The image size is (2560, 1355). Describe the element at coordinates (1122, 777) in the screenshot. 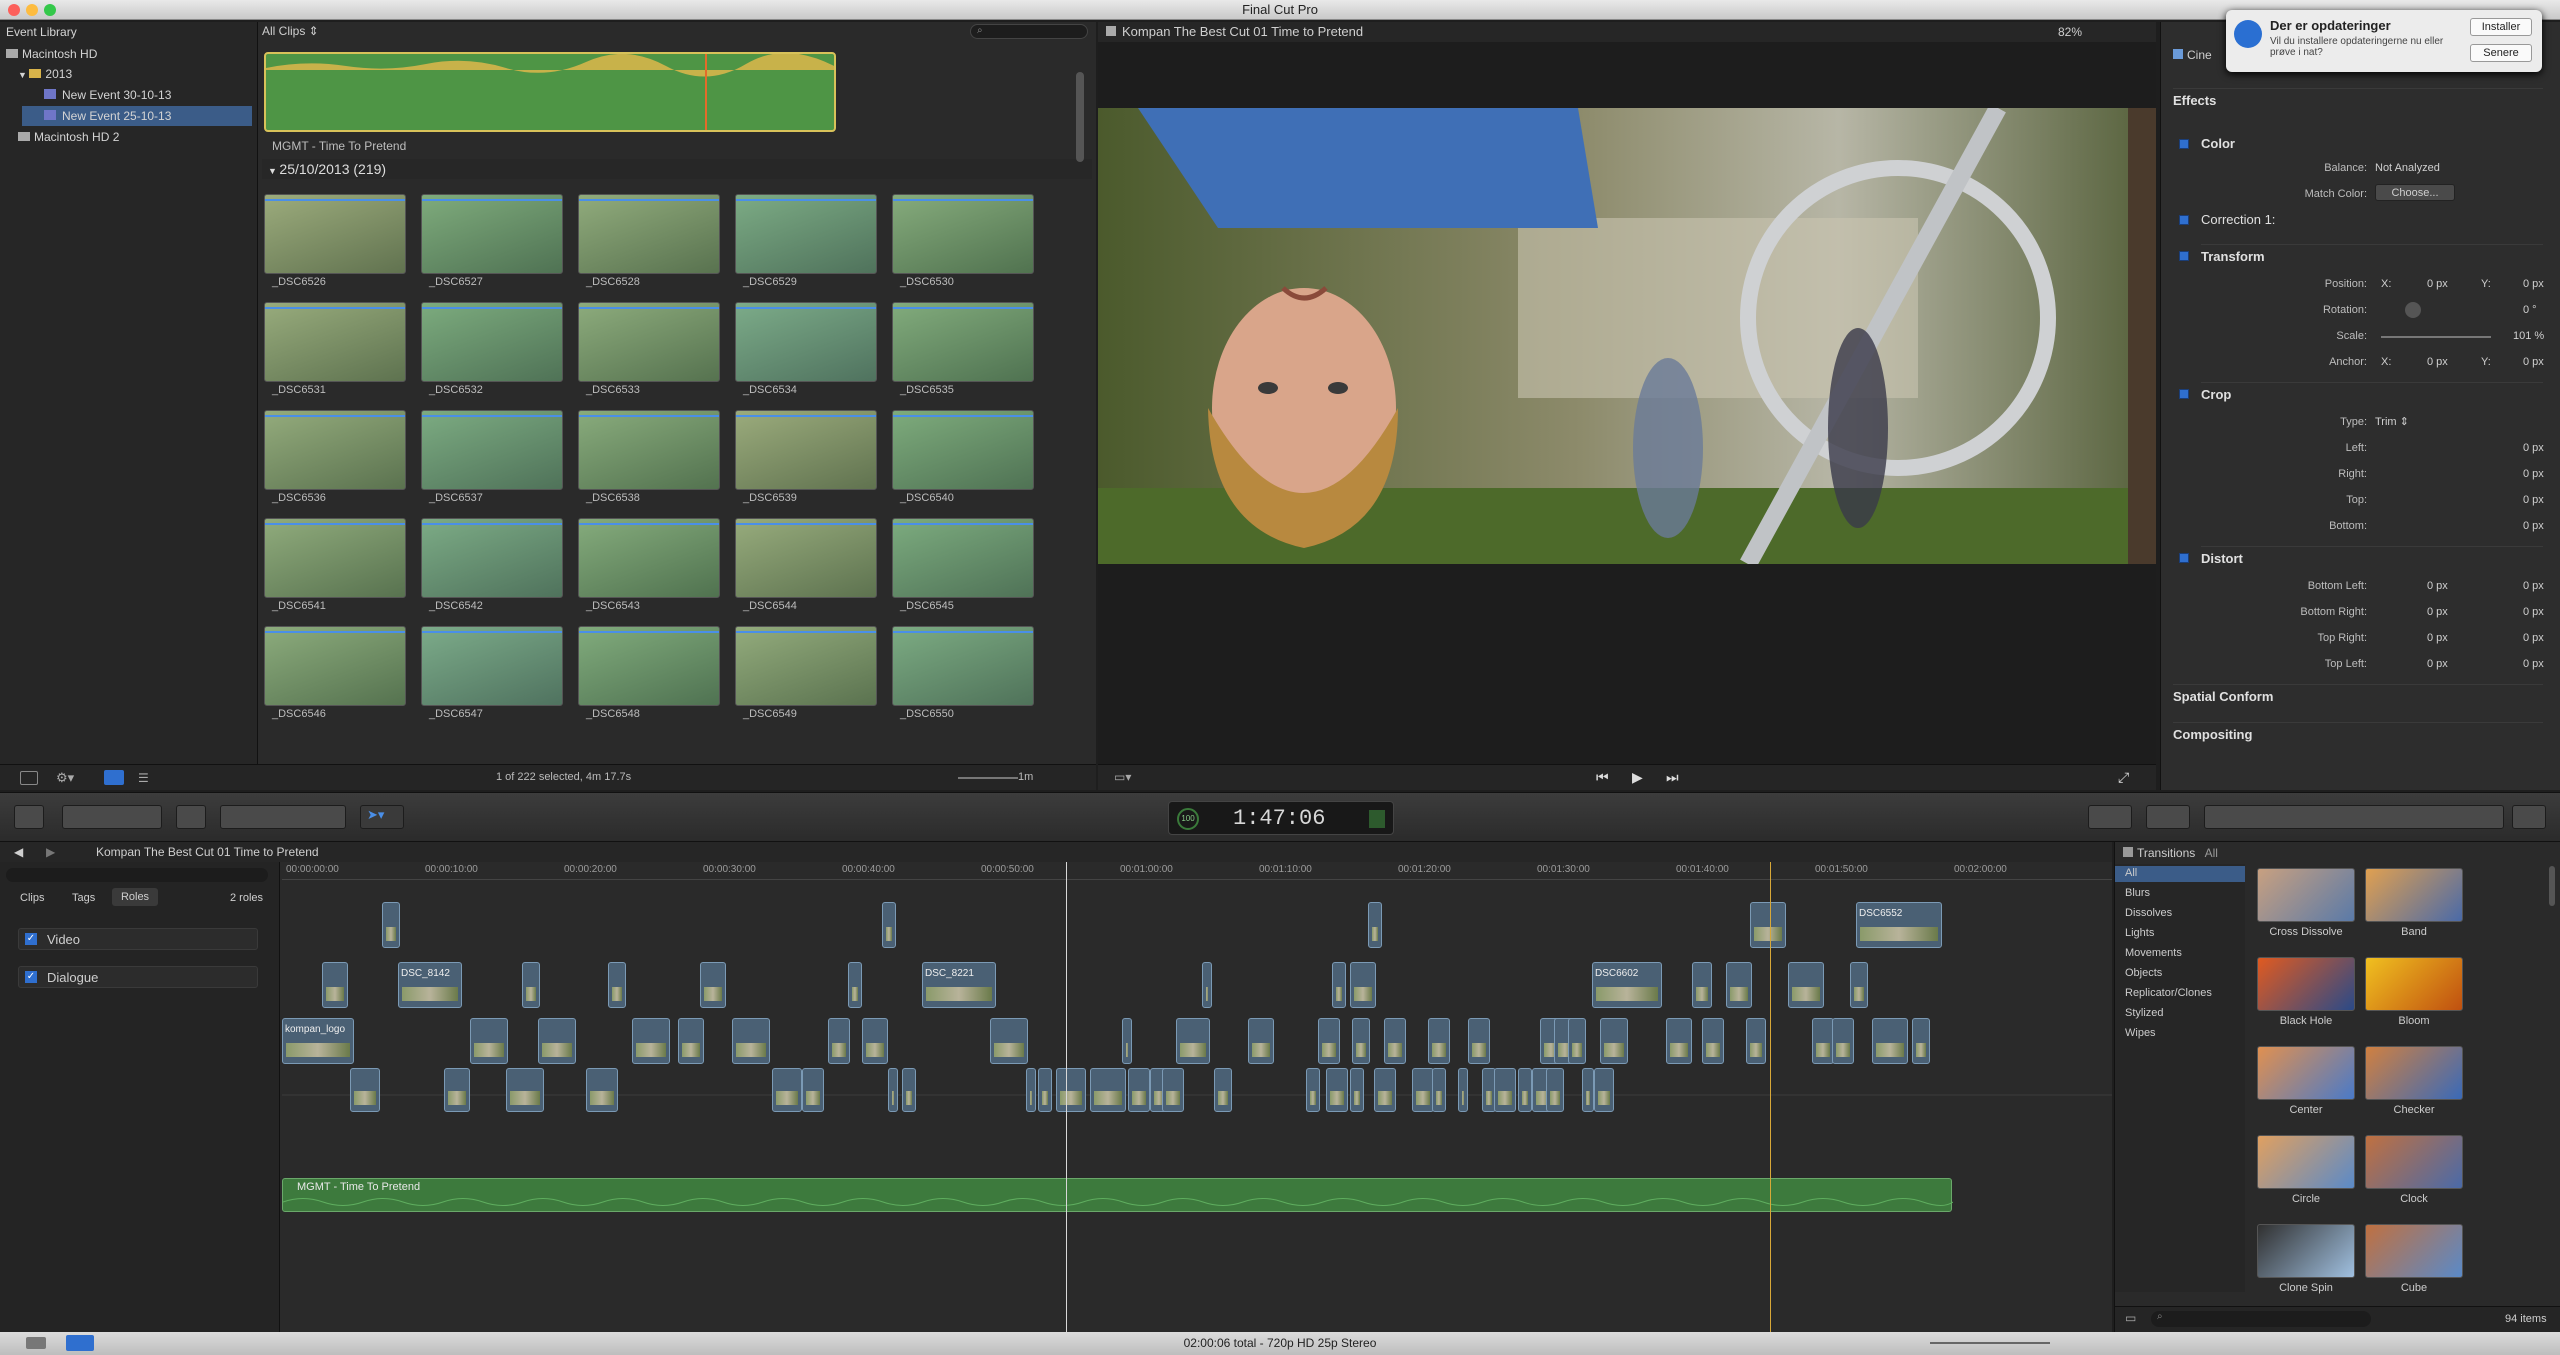

I see `view-options-button: ▭▾` at that location.